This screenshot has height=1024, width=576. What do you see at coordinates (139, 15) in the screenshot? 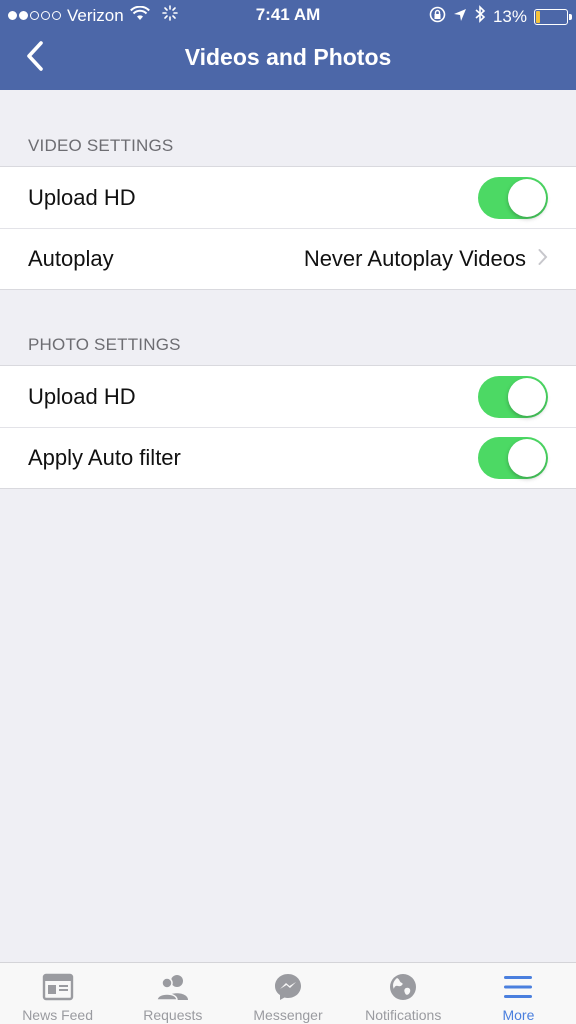
I see `wifi-icon` at bounding box center [139, 15].